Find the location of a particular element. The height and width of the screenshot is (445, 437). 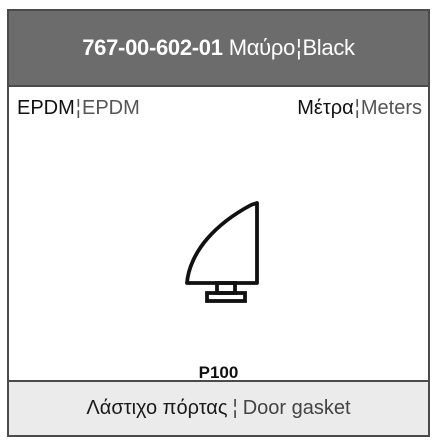

material-english: EPDM is located at coordinates (111, 107).